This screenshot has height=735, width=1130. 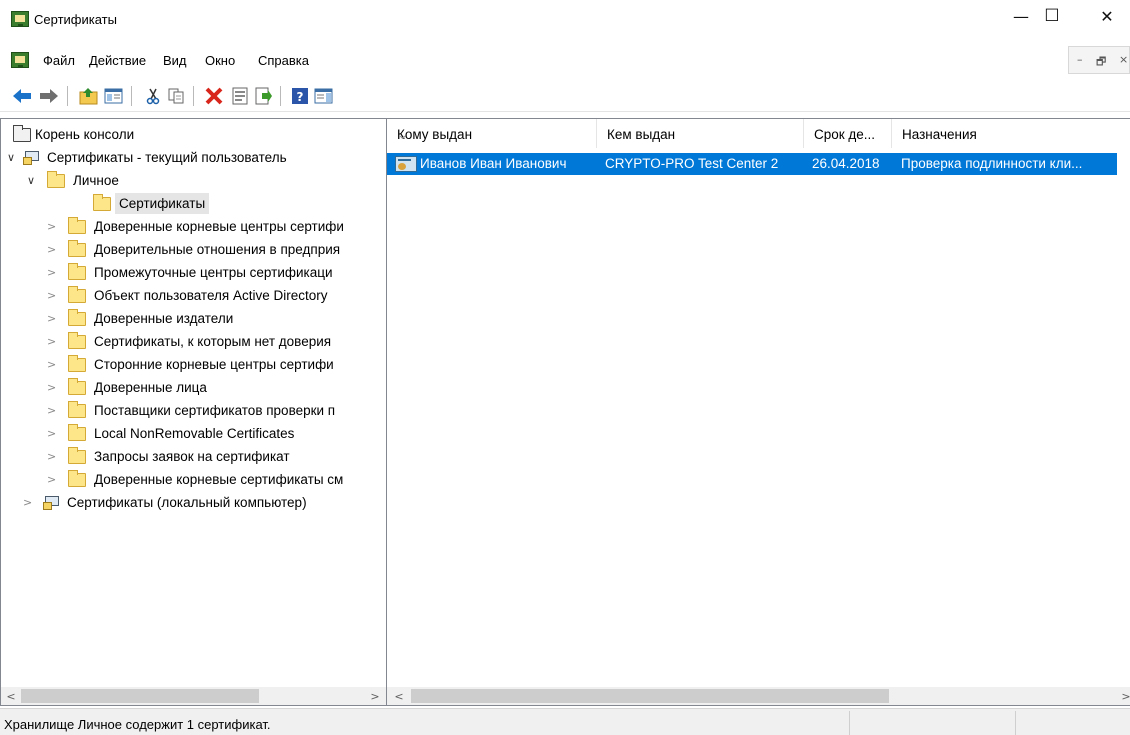 What do you see at coordinates (22, 96) in the screenshot?
I see `back-icon` at bounding box center [22, 96].